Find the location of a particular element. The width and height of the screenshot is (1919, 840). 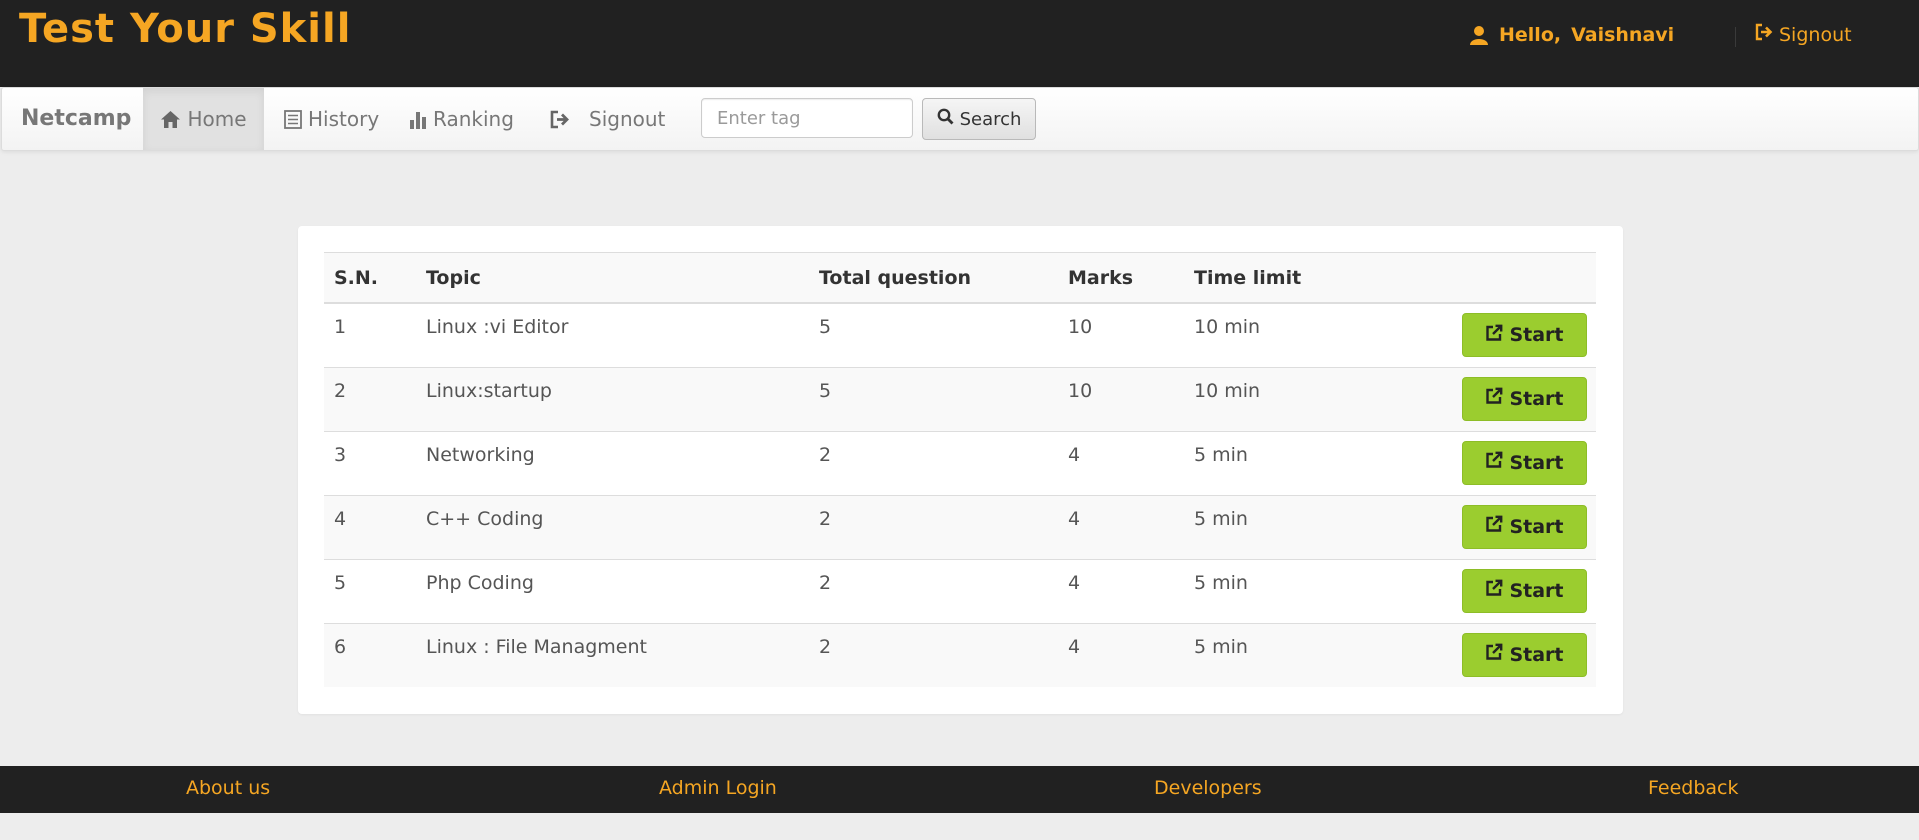

nav-history: History is located at coordinates (331, 119).